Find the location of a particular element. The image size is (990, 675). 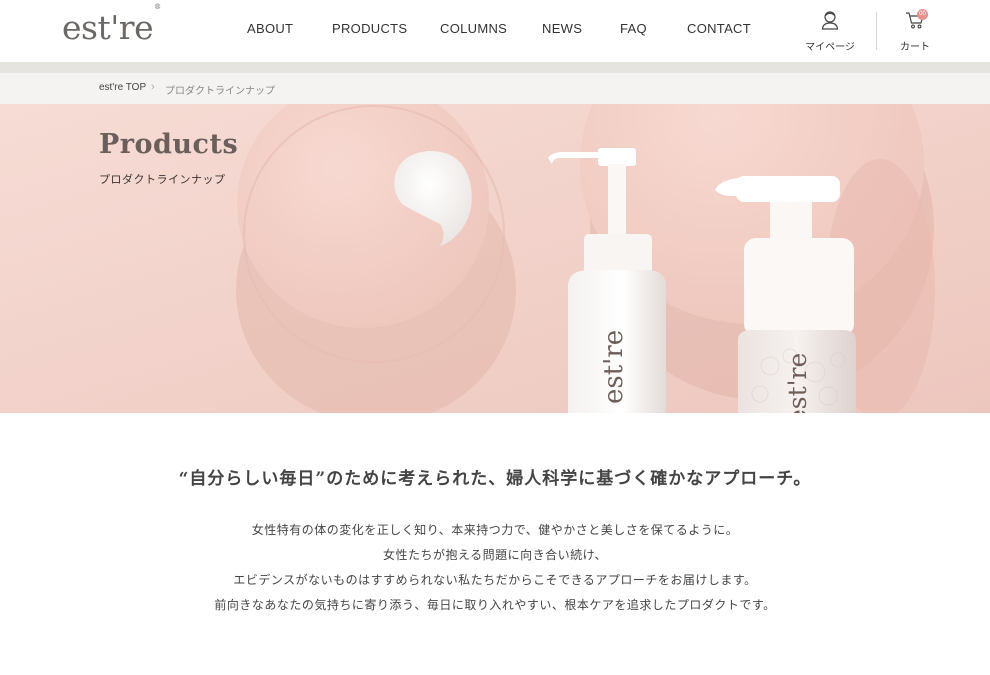

mypage-label: マイページ is located at coordinates (830, 47).